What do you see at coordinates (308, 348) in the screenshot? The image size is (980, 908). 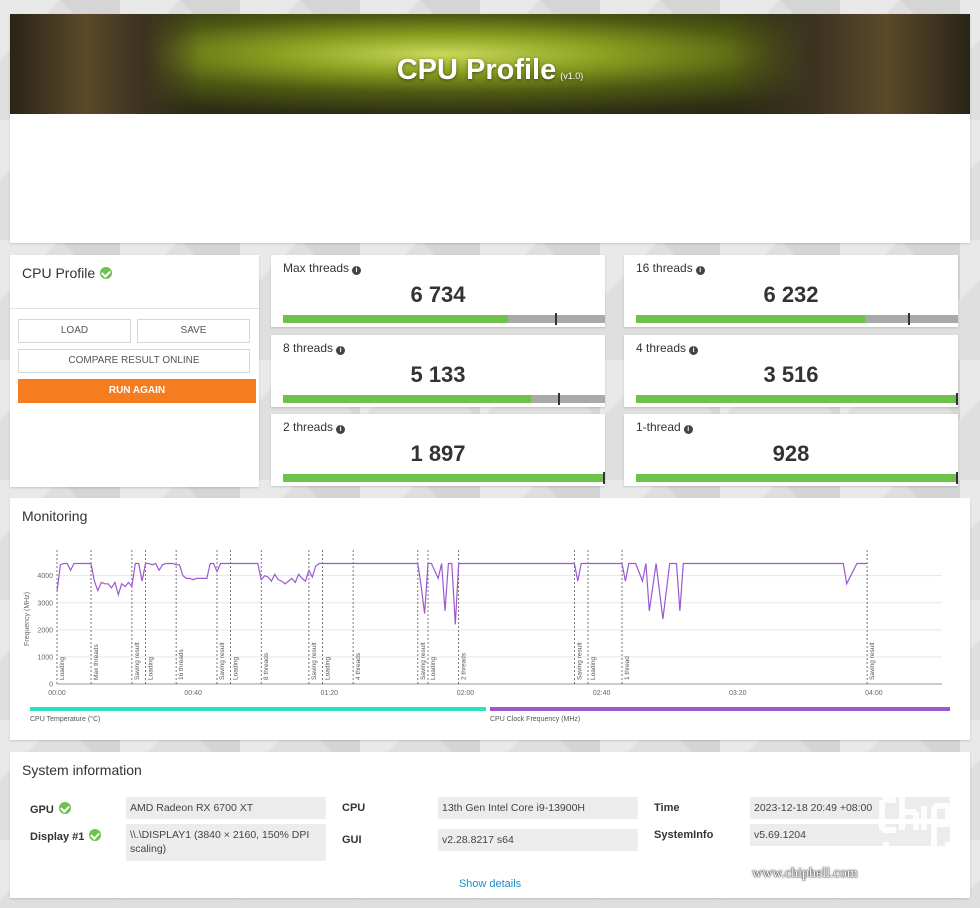 I see `score-label-text: 8 threads` at bounding box center [308, 348].